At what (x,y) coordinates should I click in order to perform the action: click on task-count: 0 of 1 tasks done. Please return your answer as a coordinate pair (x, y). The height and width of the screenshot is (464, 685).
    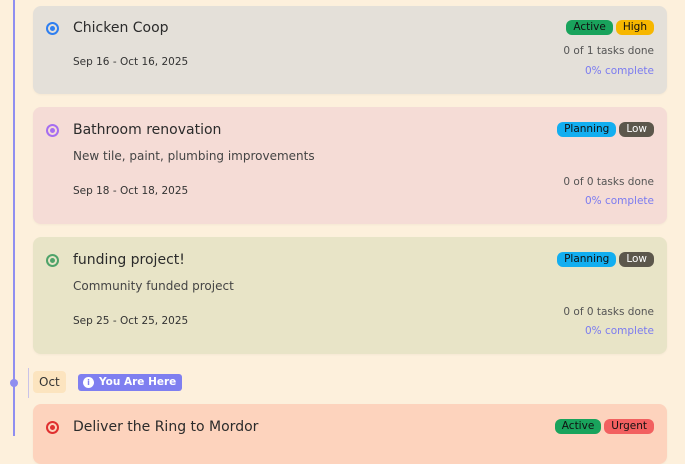
    Looking at the image, I should click on (608, 51).